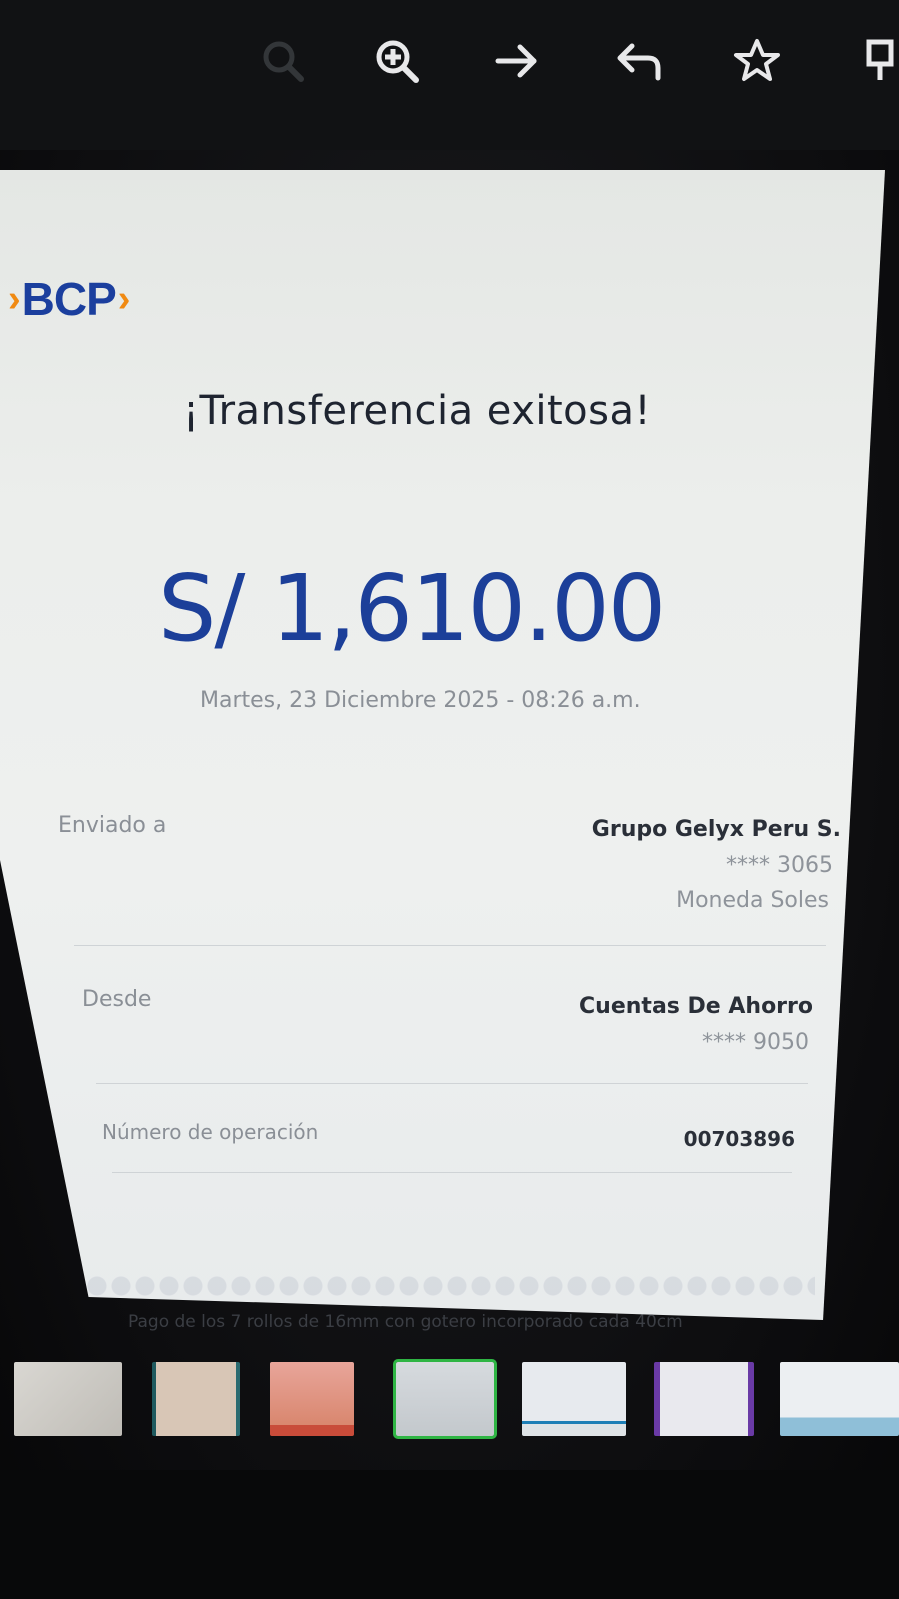 This screenshot has height=1599, width=899. Describe the element at coordinates (112, 825) in the screenshot. I see `sent-to-label: Enviado a` at that location.